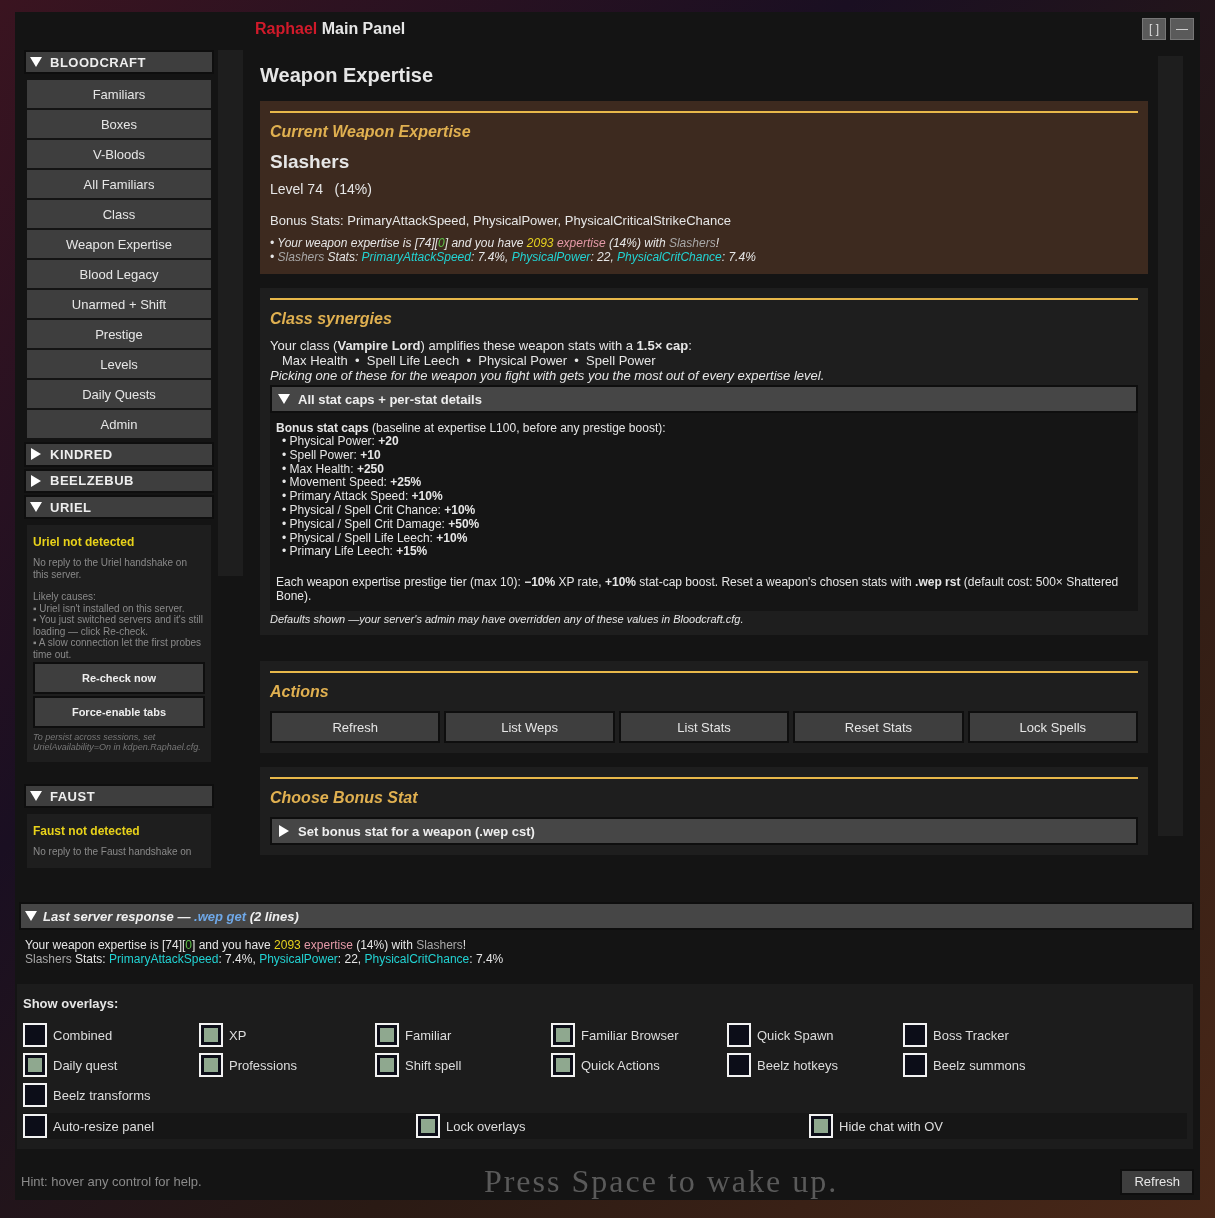 This screenshot has width=1215, height=1218. Describe the element at coordinates (109, 608) in the screenshot. I see `notice-text: ▪ Uriel isn't installed on this server.` at that location.